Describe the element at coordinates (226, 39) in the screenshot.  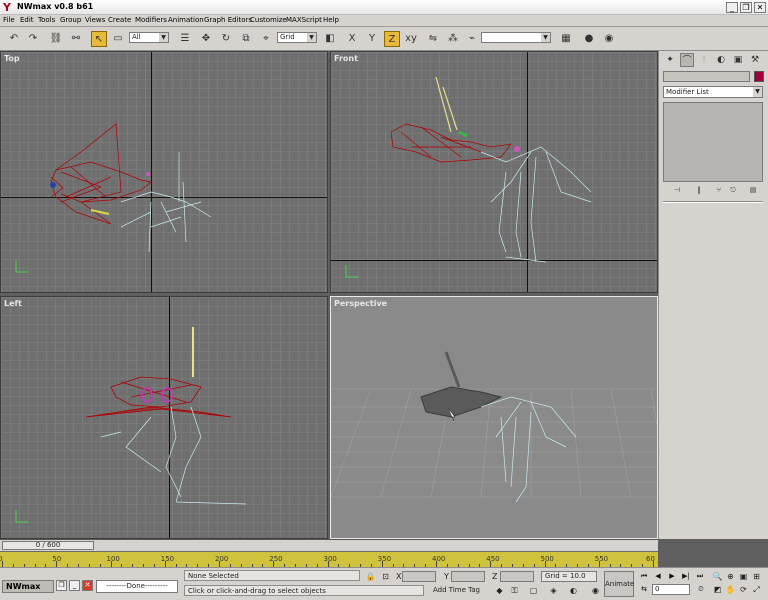
I see `rotate-icon: ↻` at that location.